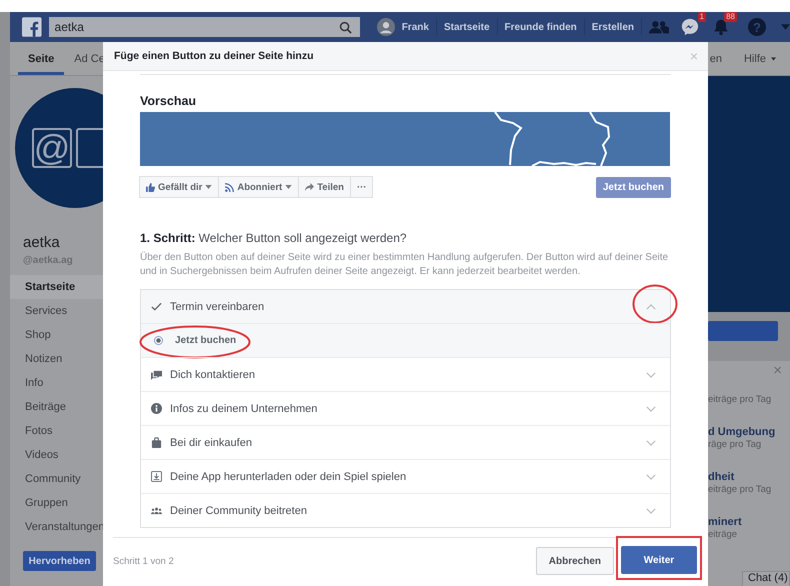 The width and height of the screenshot is (790, 586). I want to click on chevron-up-icon, so click(651, 307).